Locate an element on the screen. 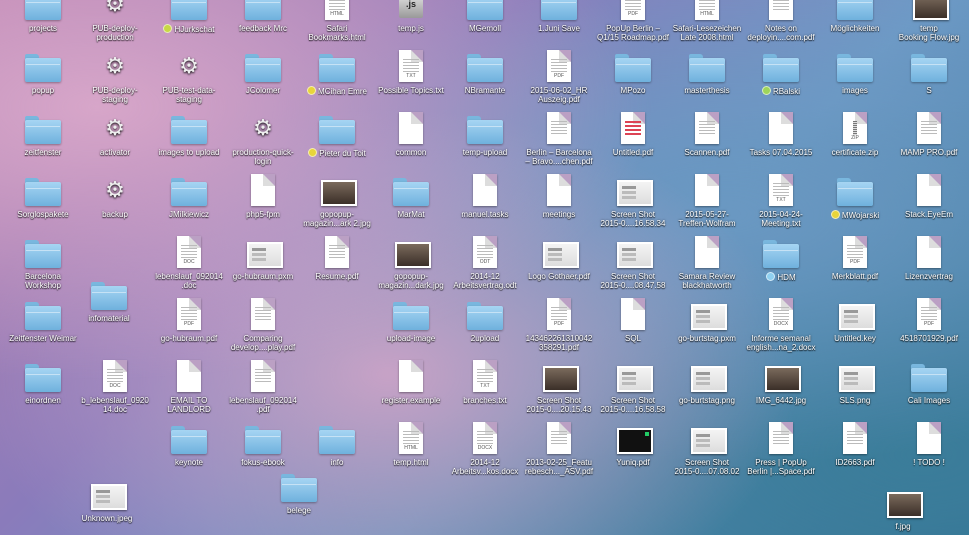 This screenshot has height=535, width=969. desktop-item: PDF 4518701929.pdf is located at coordinates (927, 320).